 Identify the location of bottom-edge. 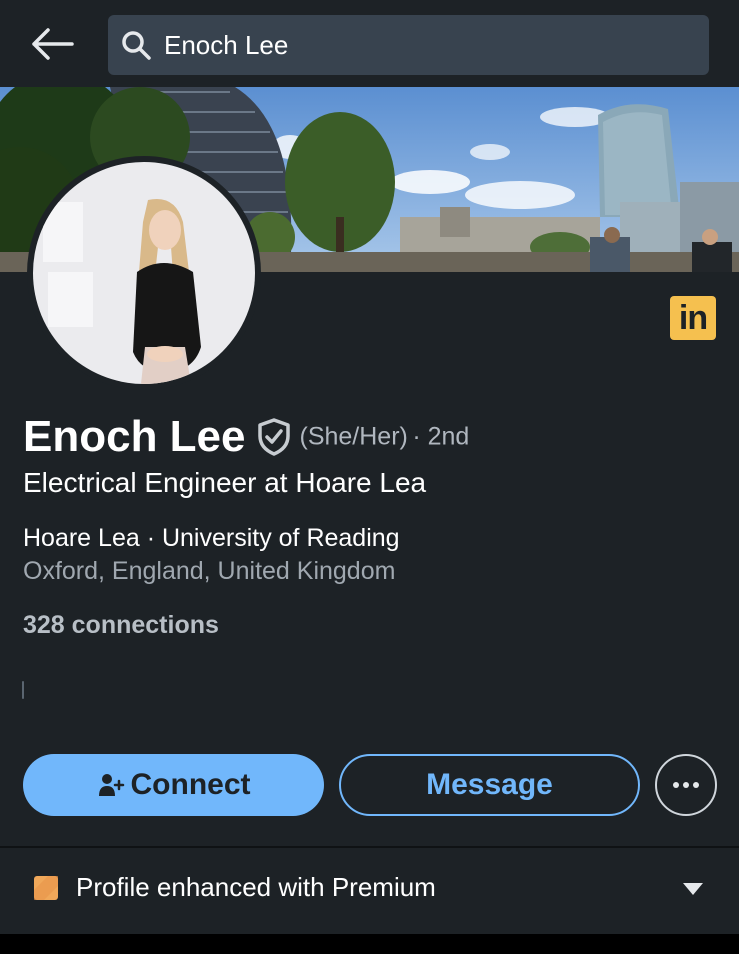
(369, 944).